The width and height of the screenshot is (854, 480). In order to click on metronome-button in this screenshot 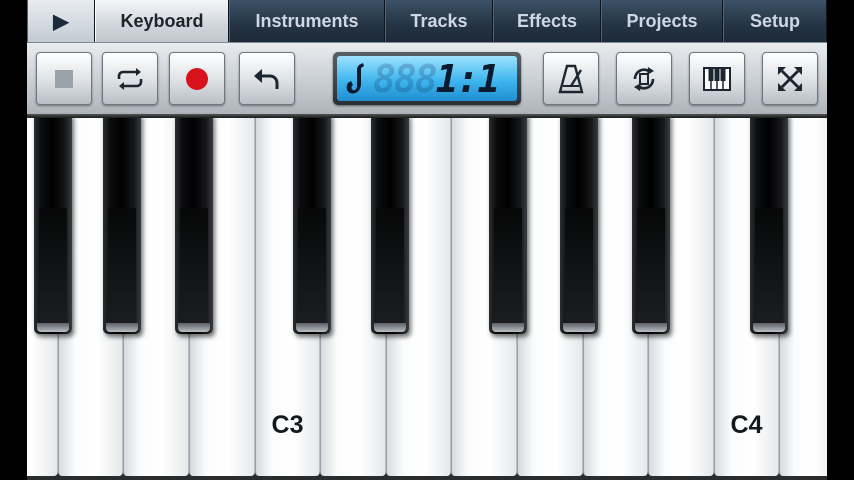, I will do `click(571, 78)`.